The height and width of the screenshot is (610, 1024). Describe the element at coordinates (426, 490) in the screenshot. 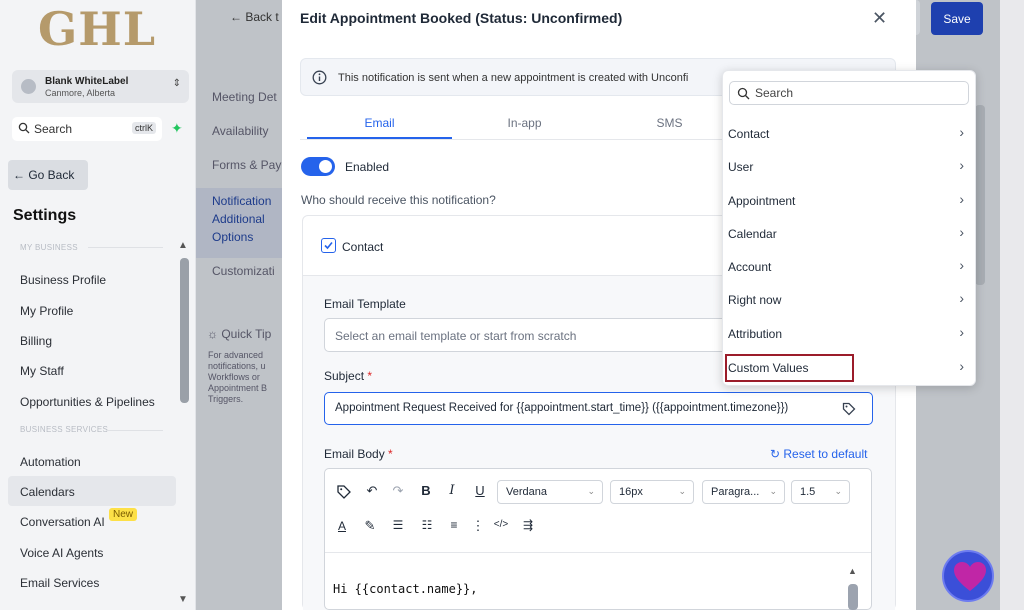

I see `bold-icon: B` at that location.